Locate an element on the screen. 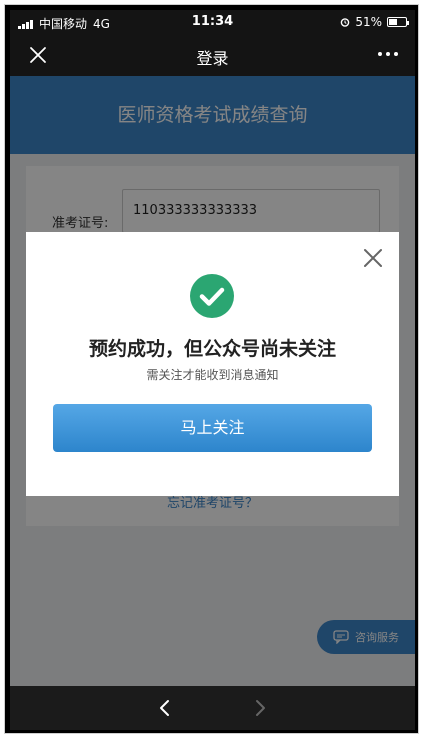 The height and width of the screenshot is (738, 423). bottom-toolbar is located at coordinates (212, 708).